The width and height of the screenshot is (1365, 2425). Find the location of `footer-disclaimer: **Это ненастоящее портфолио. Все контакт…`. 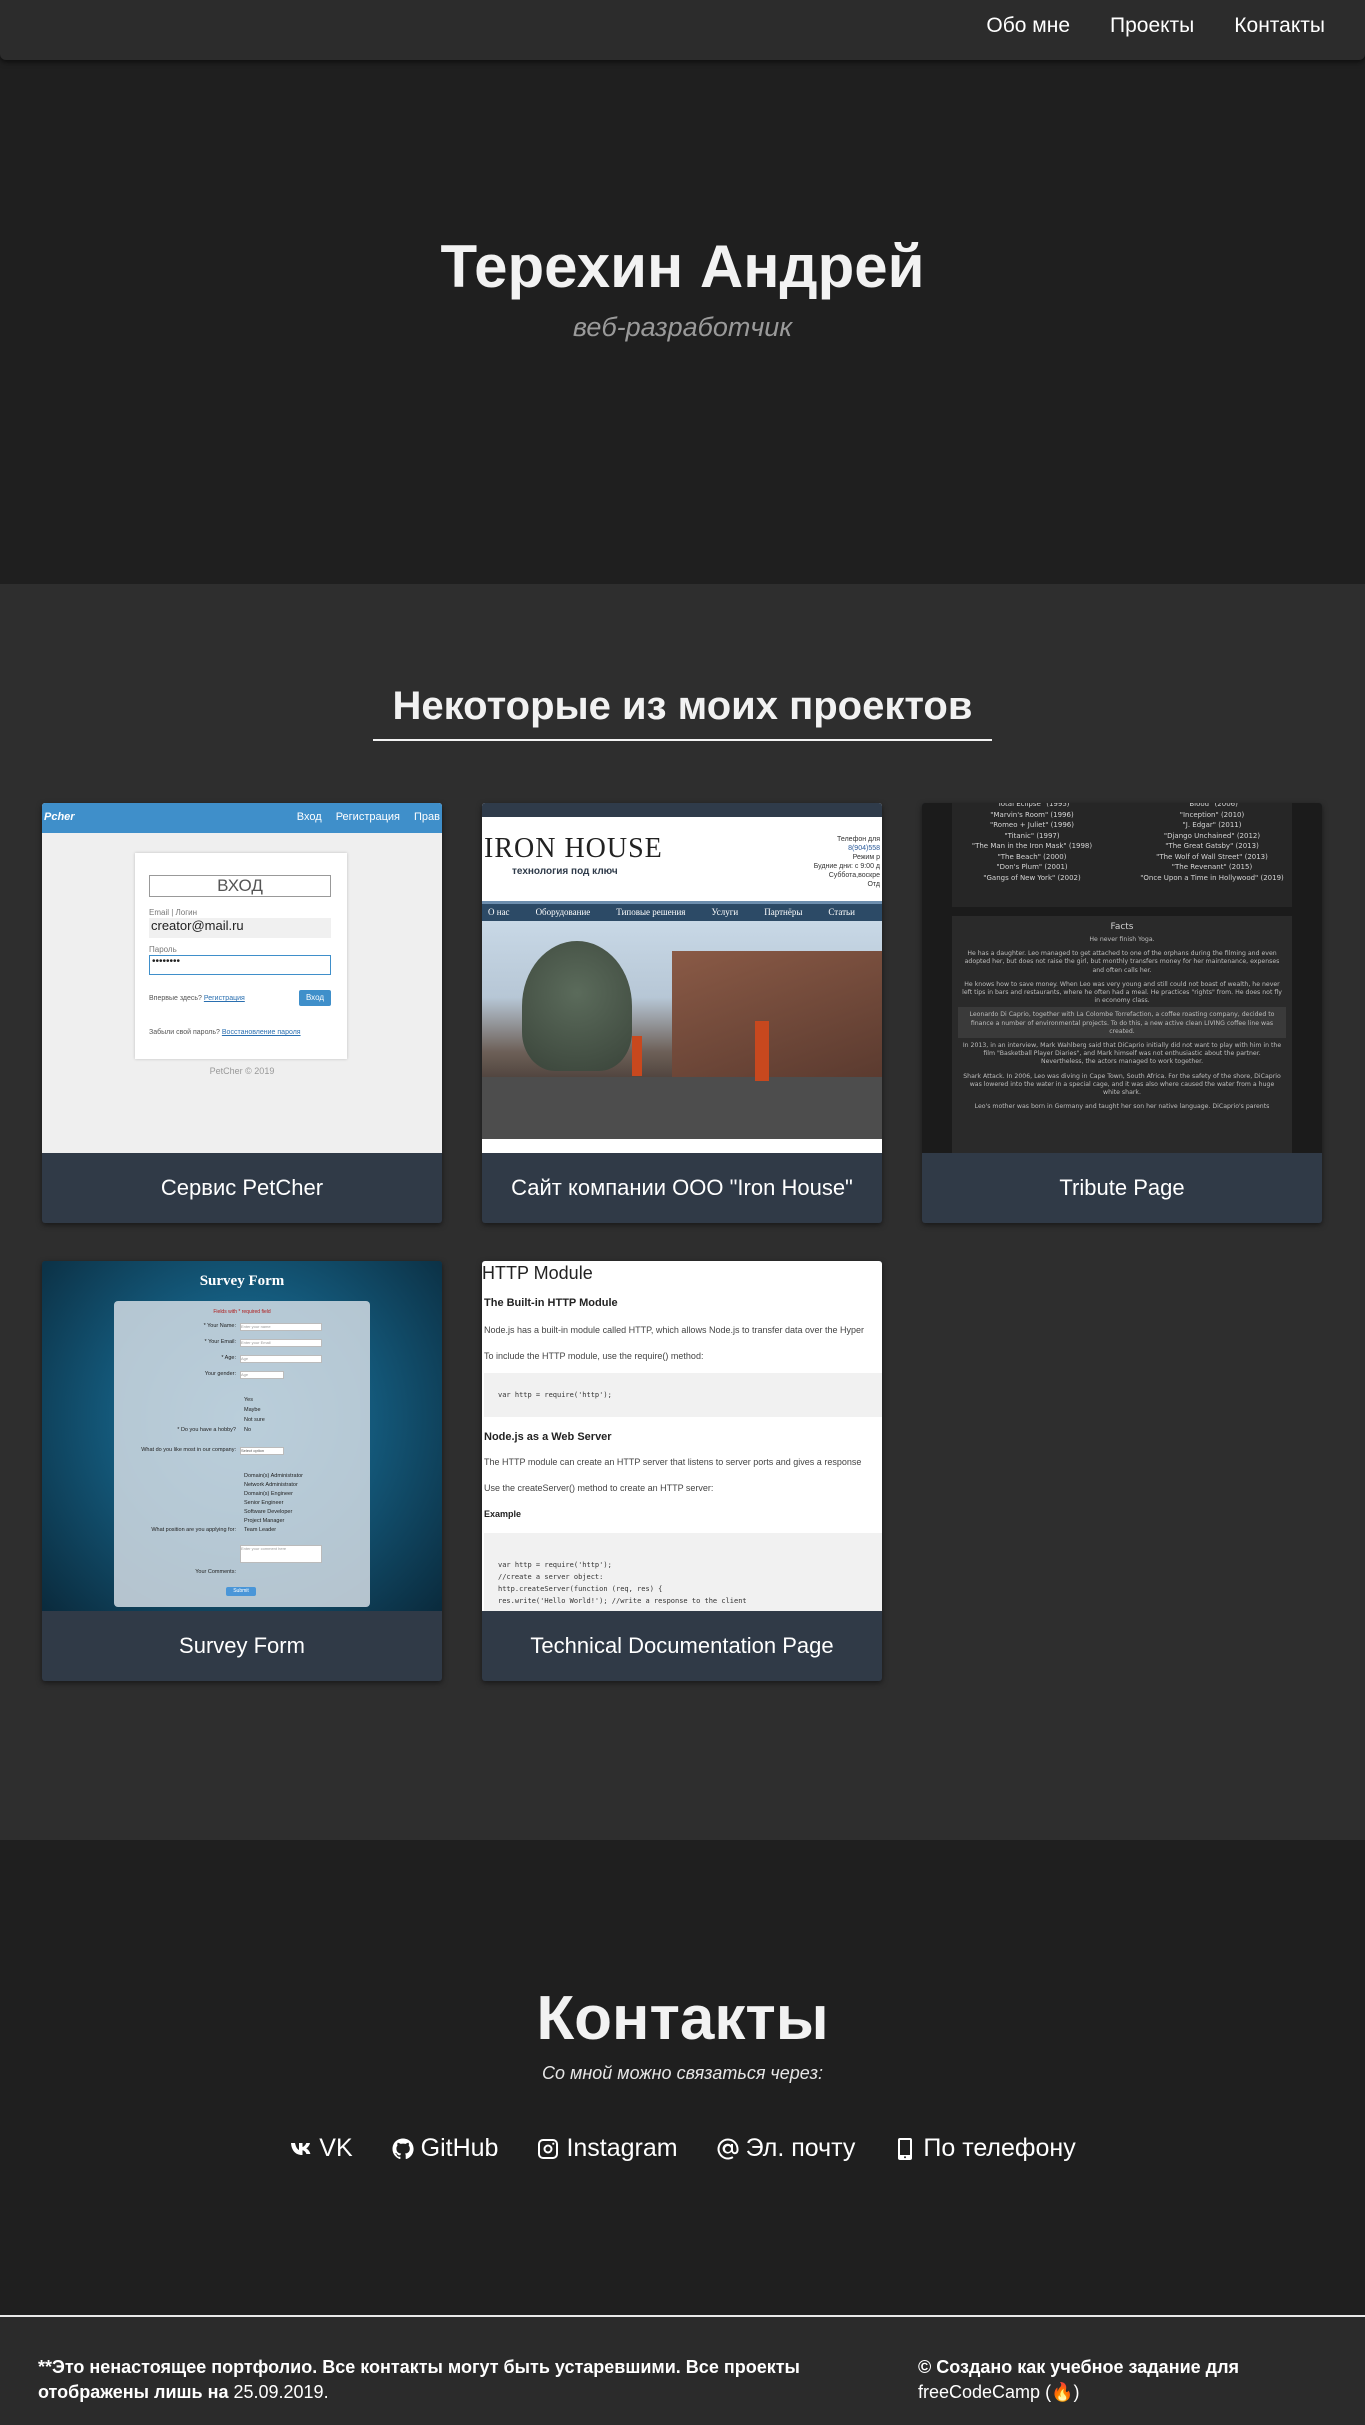

footer-disclaimer: **Это ненастоящее портфолио. Все контакт… is located at coordinates (453, 2380).